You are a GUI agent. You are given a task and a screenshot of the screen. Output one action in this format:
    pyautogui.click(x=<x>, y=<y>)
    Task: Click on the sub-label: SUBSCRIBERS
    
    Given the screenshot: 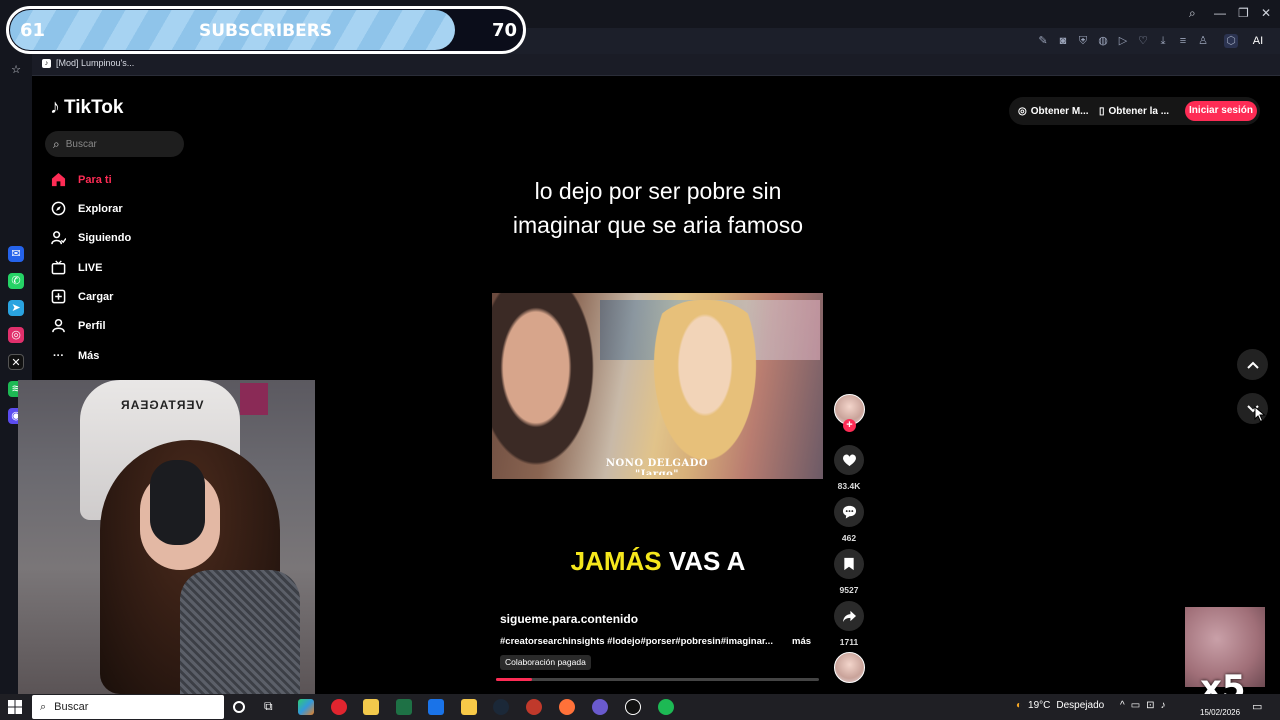 What is the action you would take?
    pyautogui.click(x=266, y=31)
    